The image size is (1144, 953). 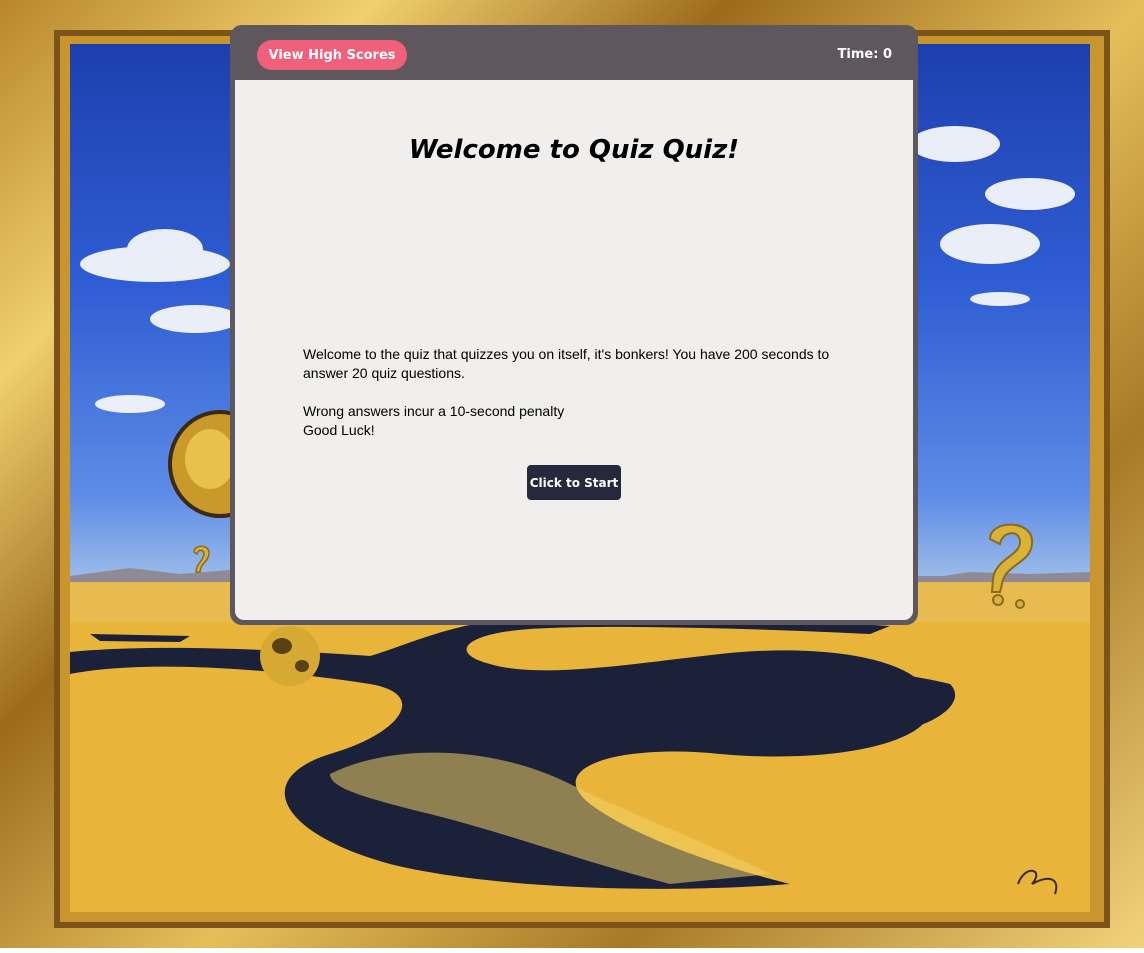 What do you see at coordinates (339, 430) in the screenshot?
I see `good-luck-line: Good Luck!` at bounding box center [339, 430].